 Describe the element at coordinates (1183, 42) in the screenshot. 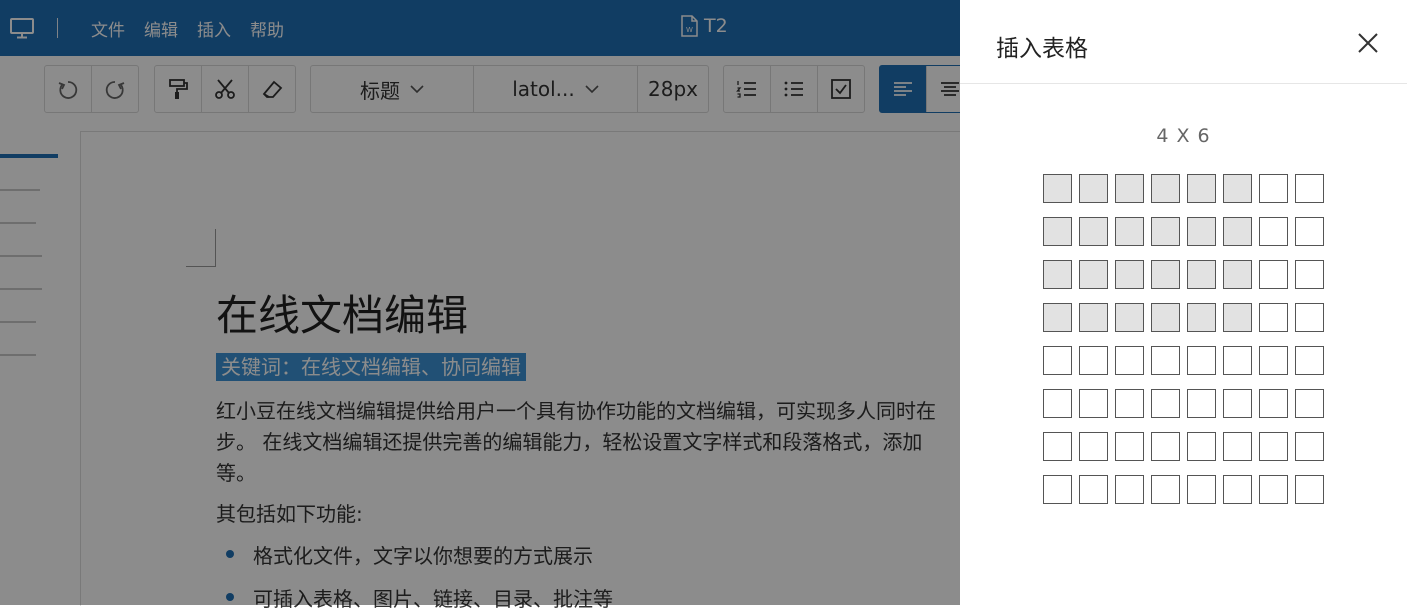

I see `drawer-header: 插入表格` at that location.